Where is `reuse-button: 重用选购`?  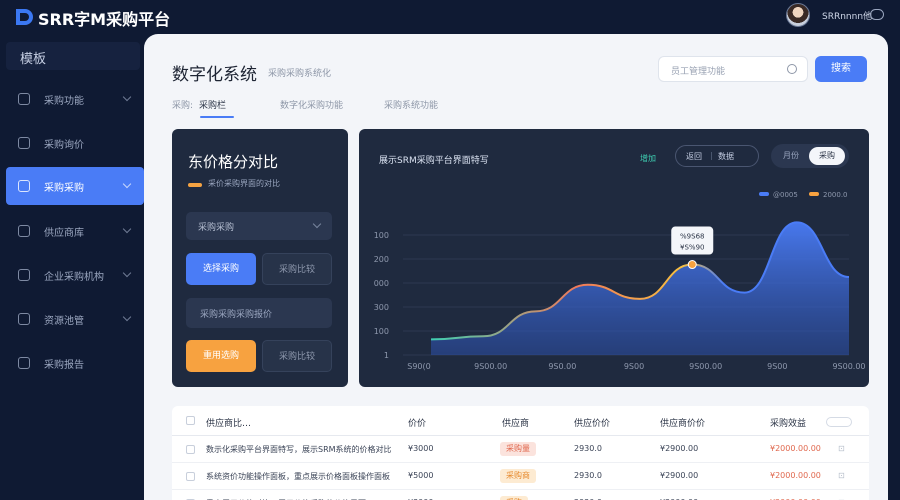
reuse-button: 重用选购 is located at coordinates (221, 356).